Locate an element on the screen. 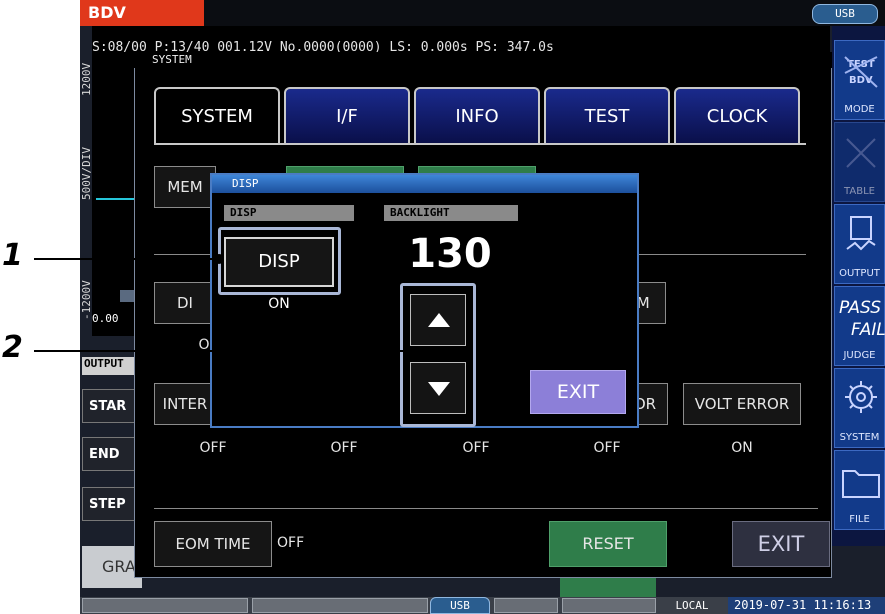 The width and height of the screenshot is (885, 614). side-table-button: TABLE is located at coordinates (859, 162).